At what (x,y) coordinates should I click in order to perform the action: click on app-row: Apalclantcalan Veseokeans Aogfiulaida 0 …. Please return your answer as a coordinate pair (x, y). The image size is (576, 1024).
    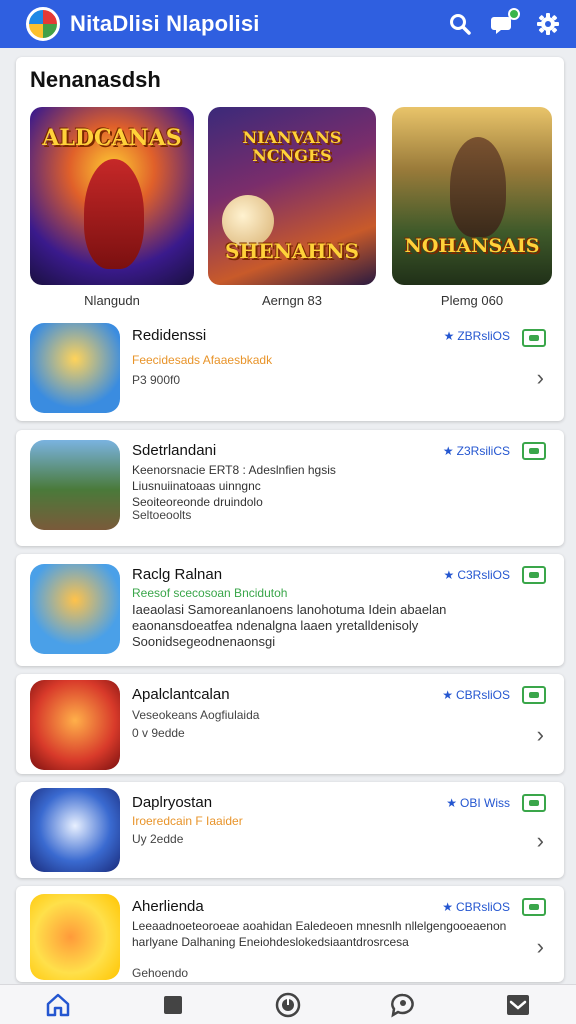
    Looking at the image, I should click on (290, 724).